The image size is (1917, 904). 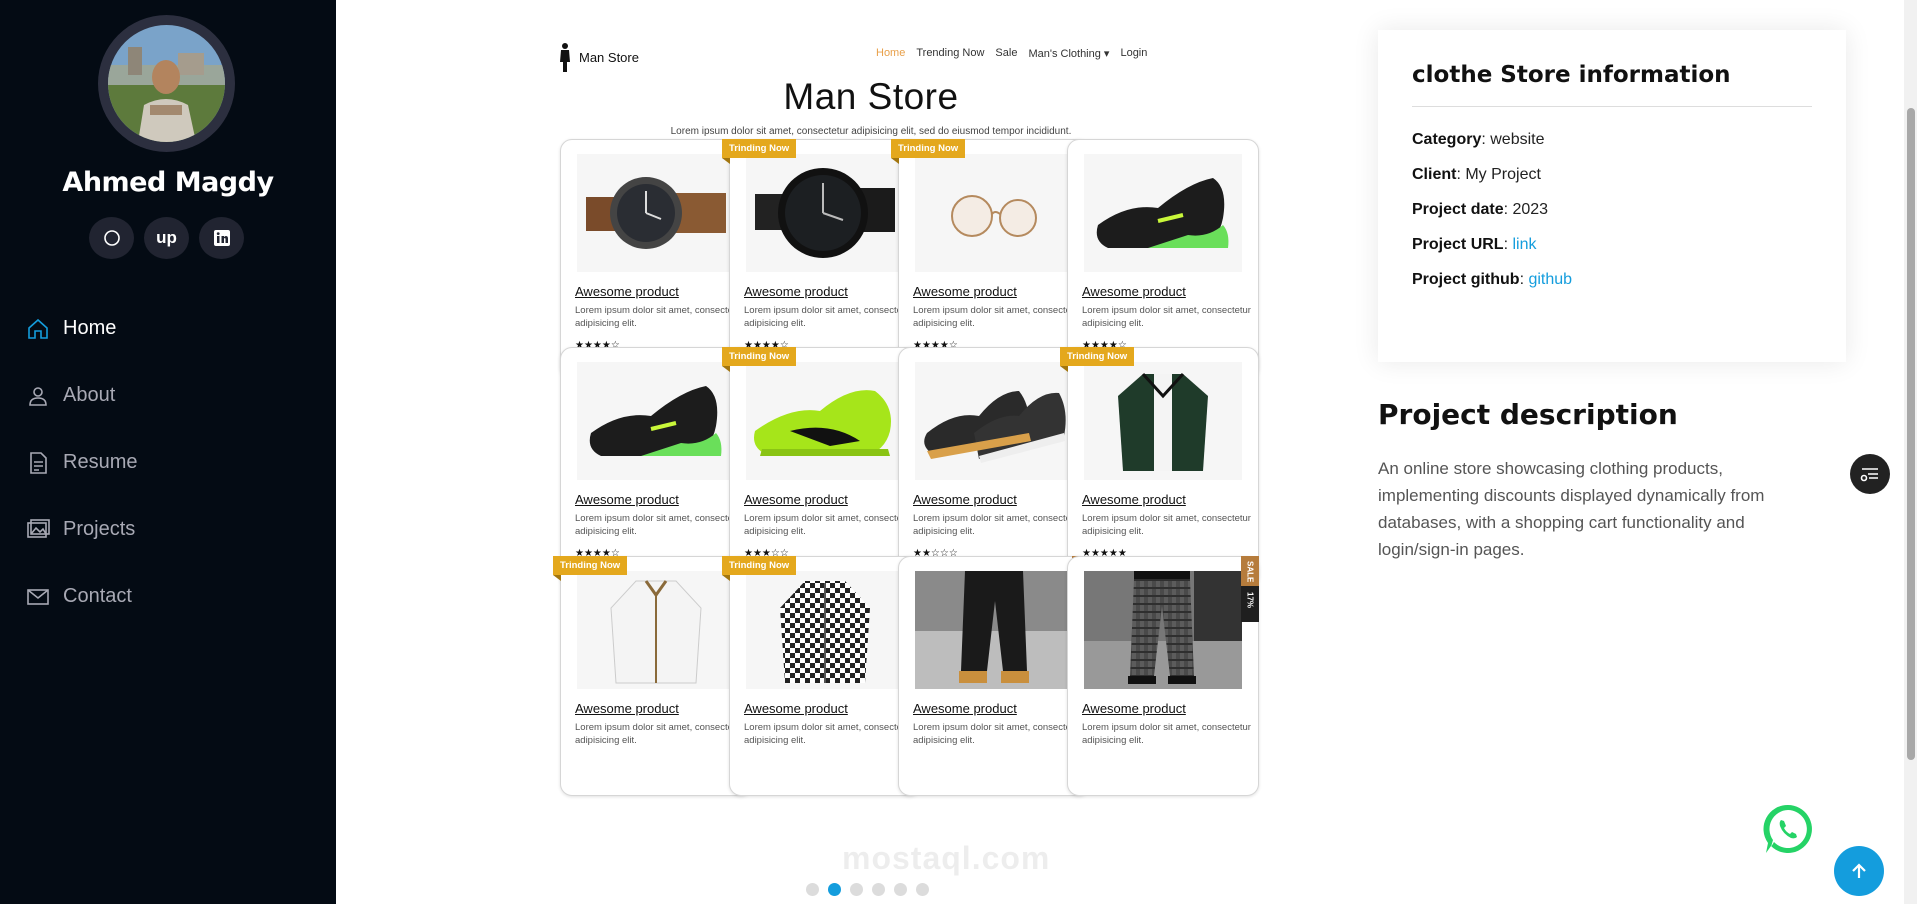 I want to click on settings-list-icon, so click(x=1869, y=475).